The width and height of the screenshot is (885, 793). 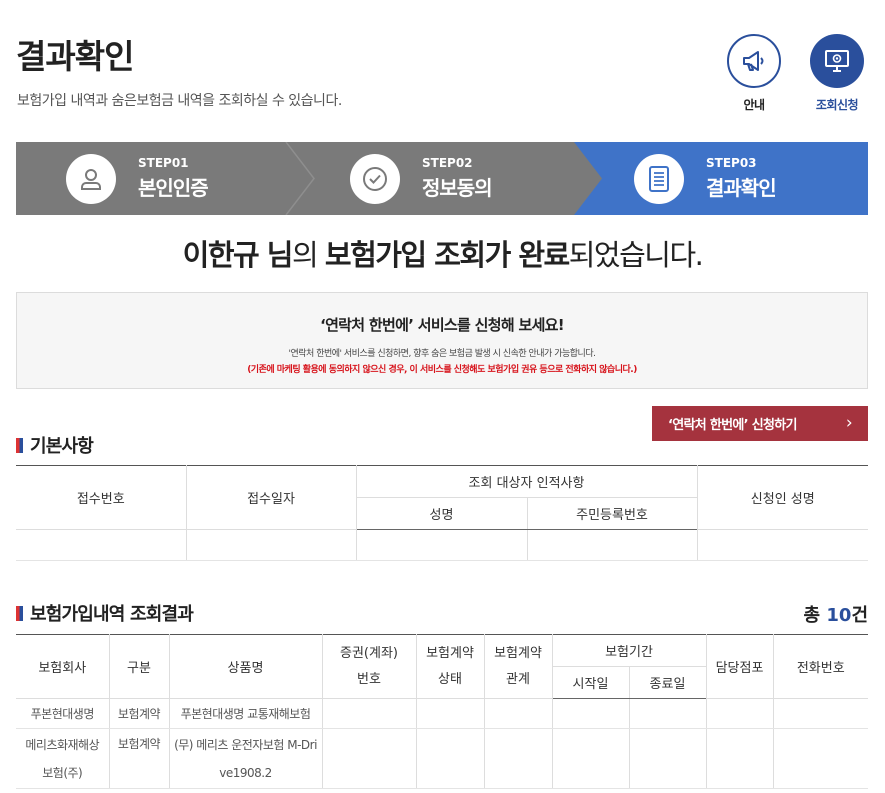 What do you see at coordinates (837, 61) in the screenshot?
I see `monitor-icon` at bounding box center [837, 61].